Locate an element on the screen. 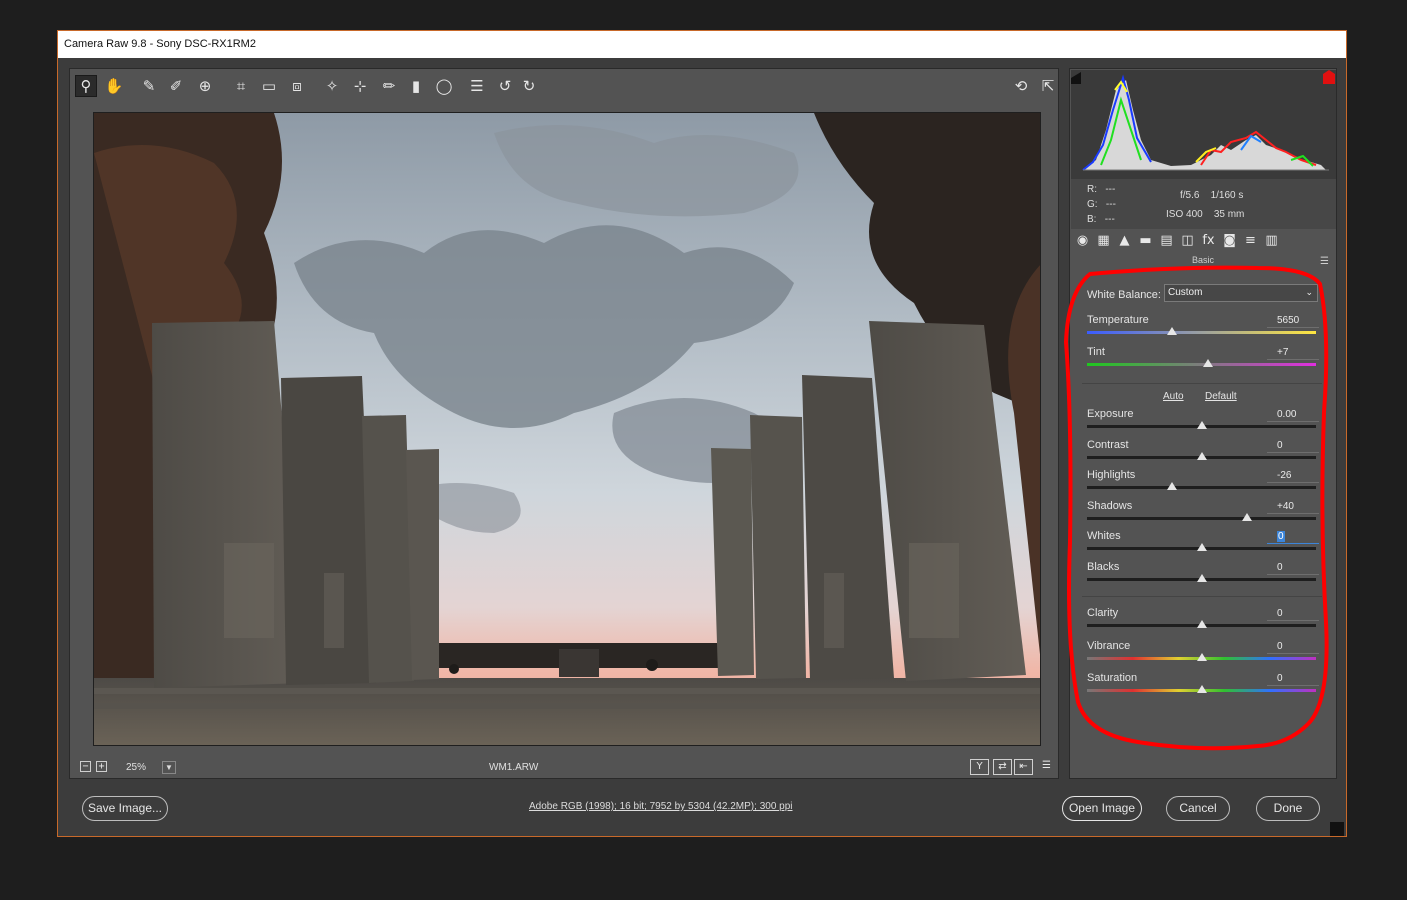 The width and height of the screenshot is (1407, 900). cancel-button: Cancel is located at coordinates (1198, 808).